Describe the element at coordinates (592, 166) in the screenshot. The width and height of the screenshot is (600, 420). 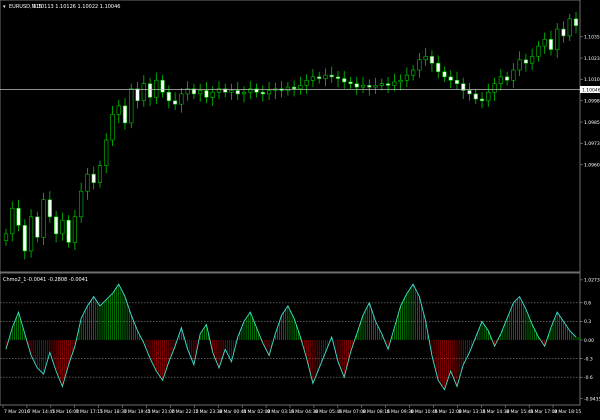
I see `price-tick-label: 1.09605` at that location.